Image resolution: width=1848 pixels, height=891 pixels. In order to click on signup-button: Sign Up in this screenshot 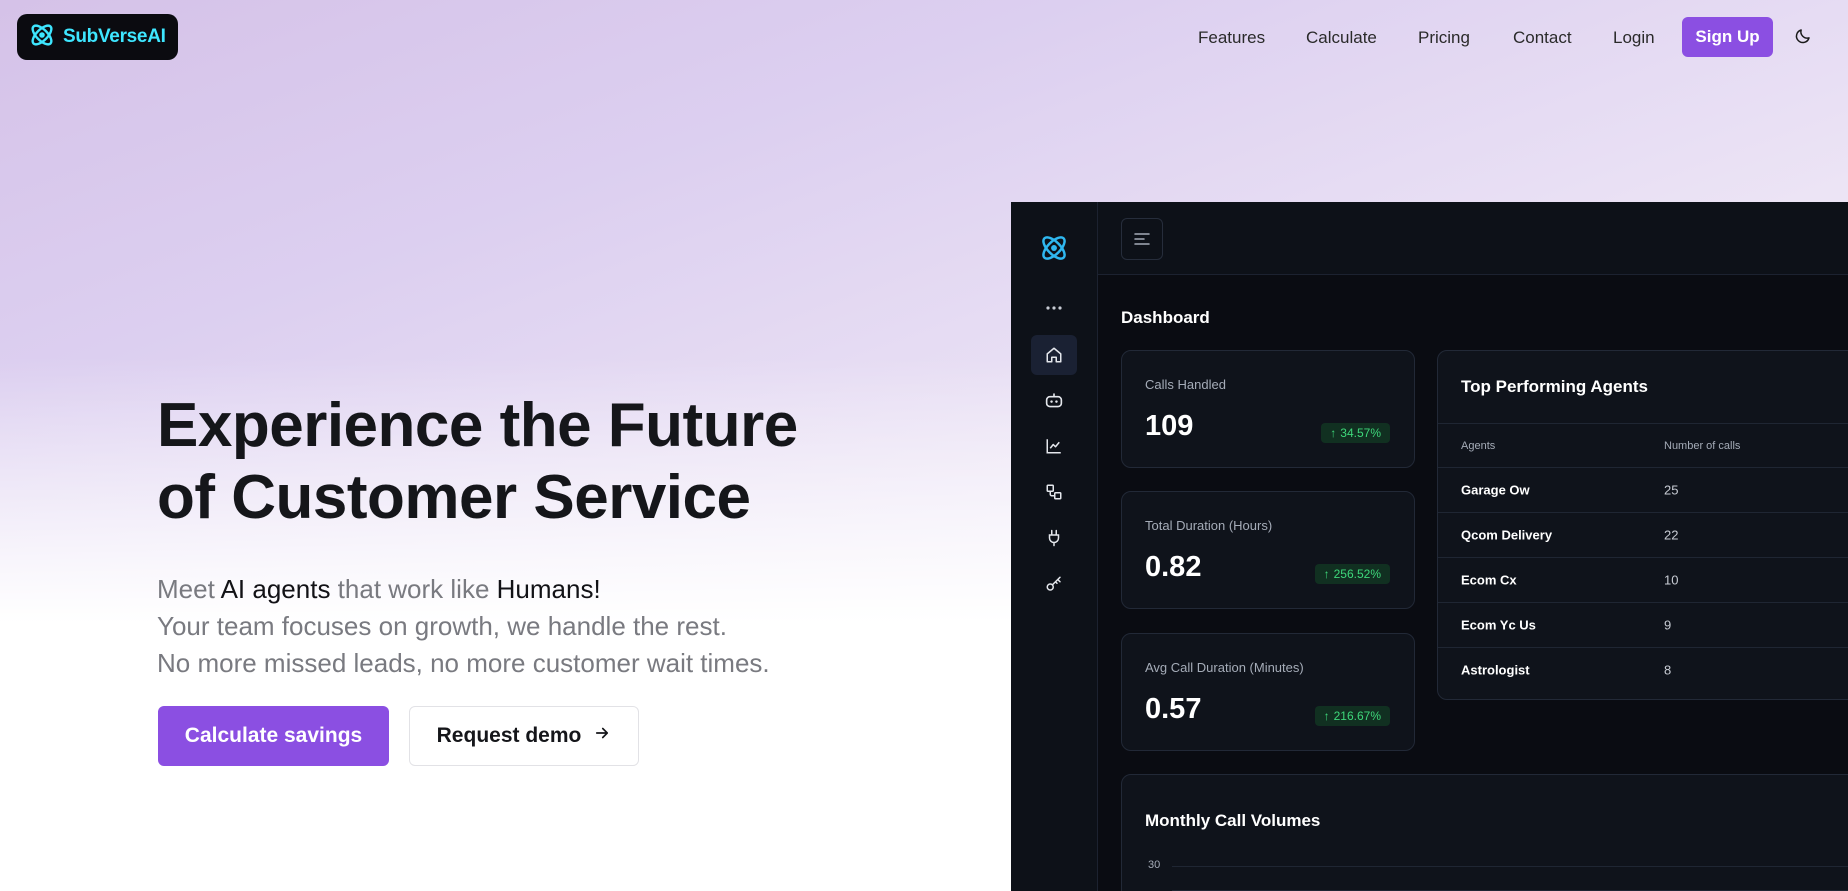, I will do `click(1727, 37)`.